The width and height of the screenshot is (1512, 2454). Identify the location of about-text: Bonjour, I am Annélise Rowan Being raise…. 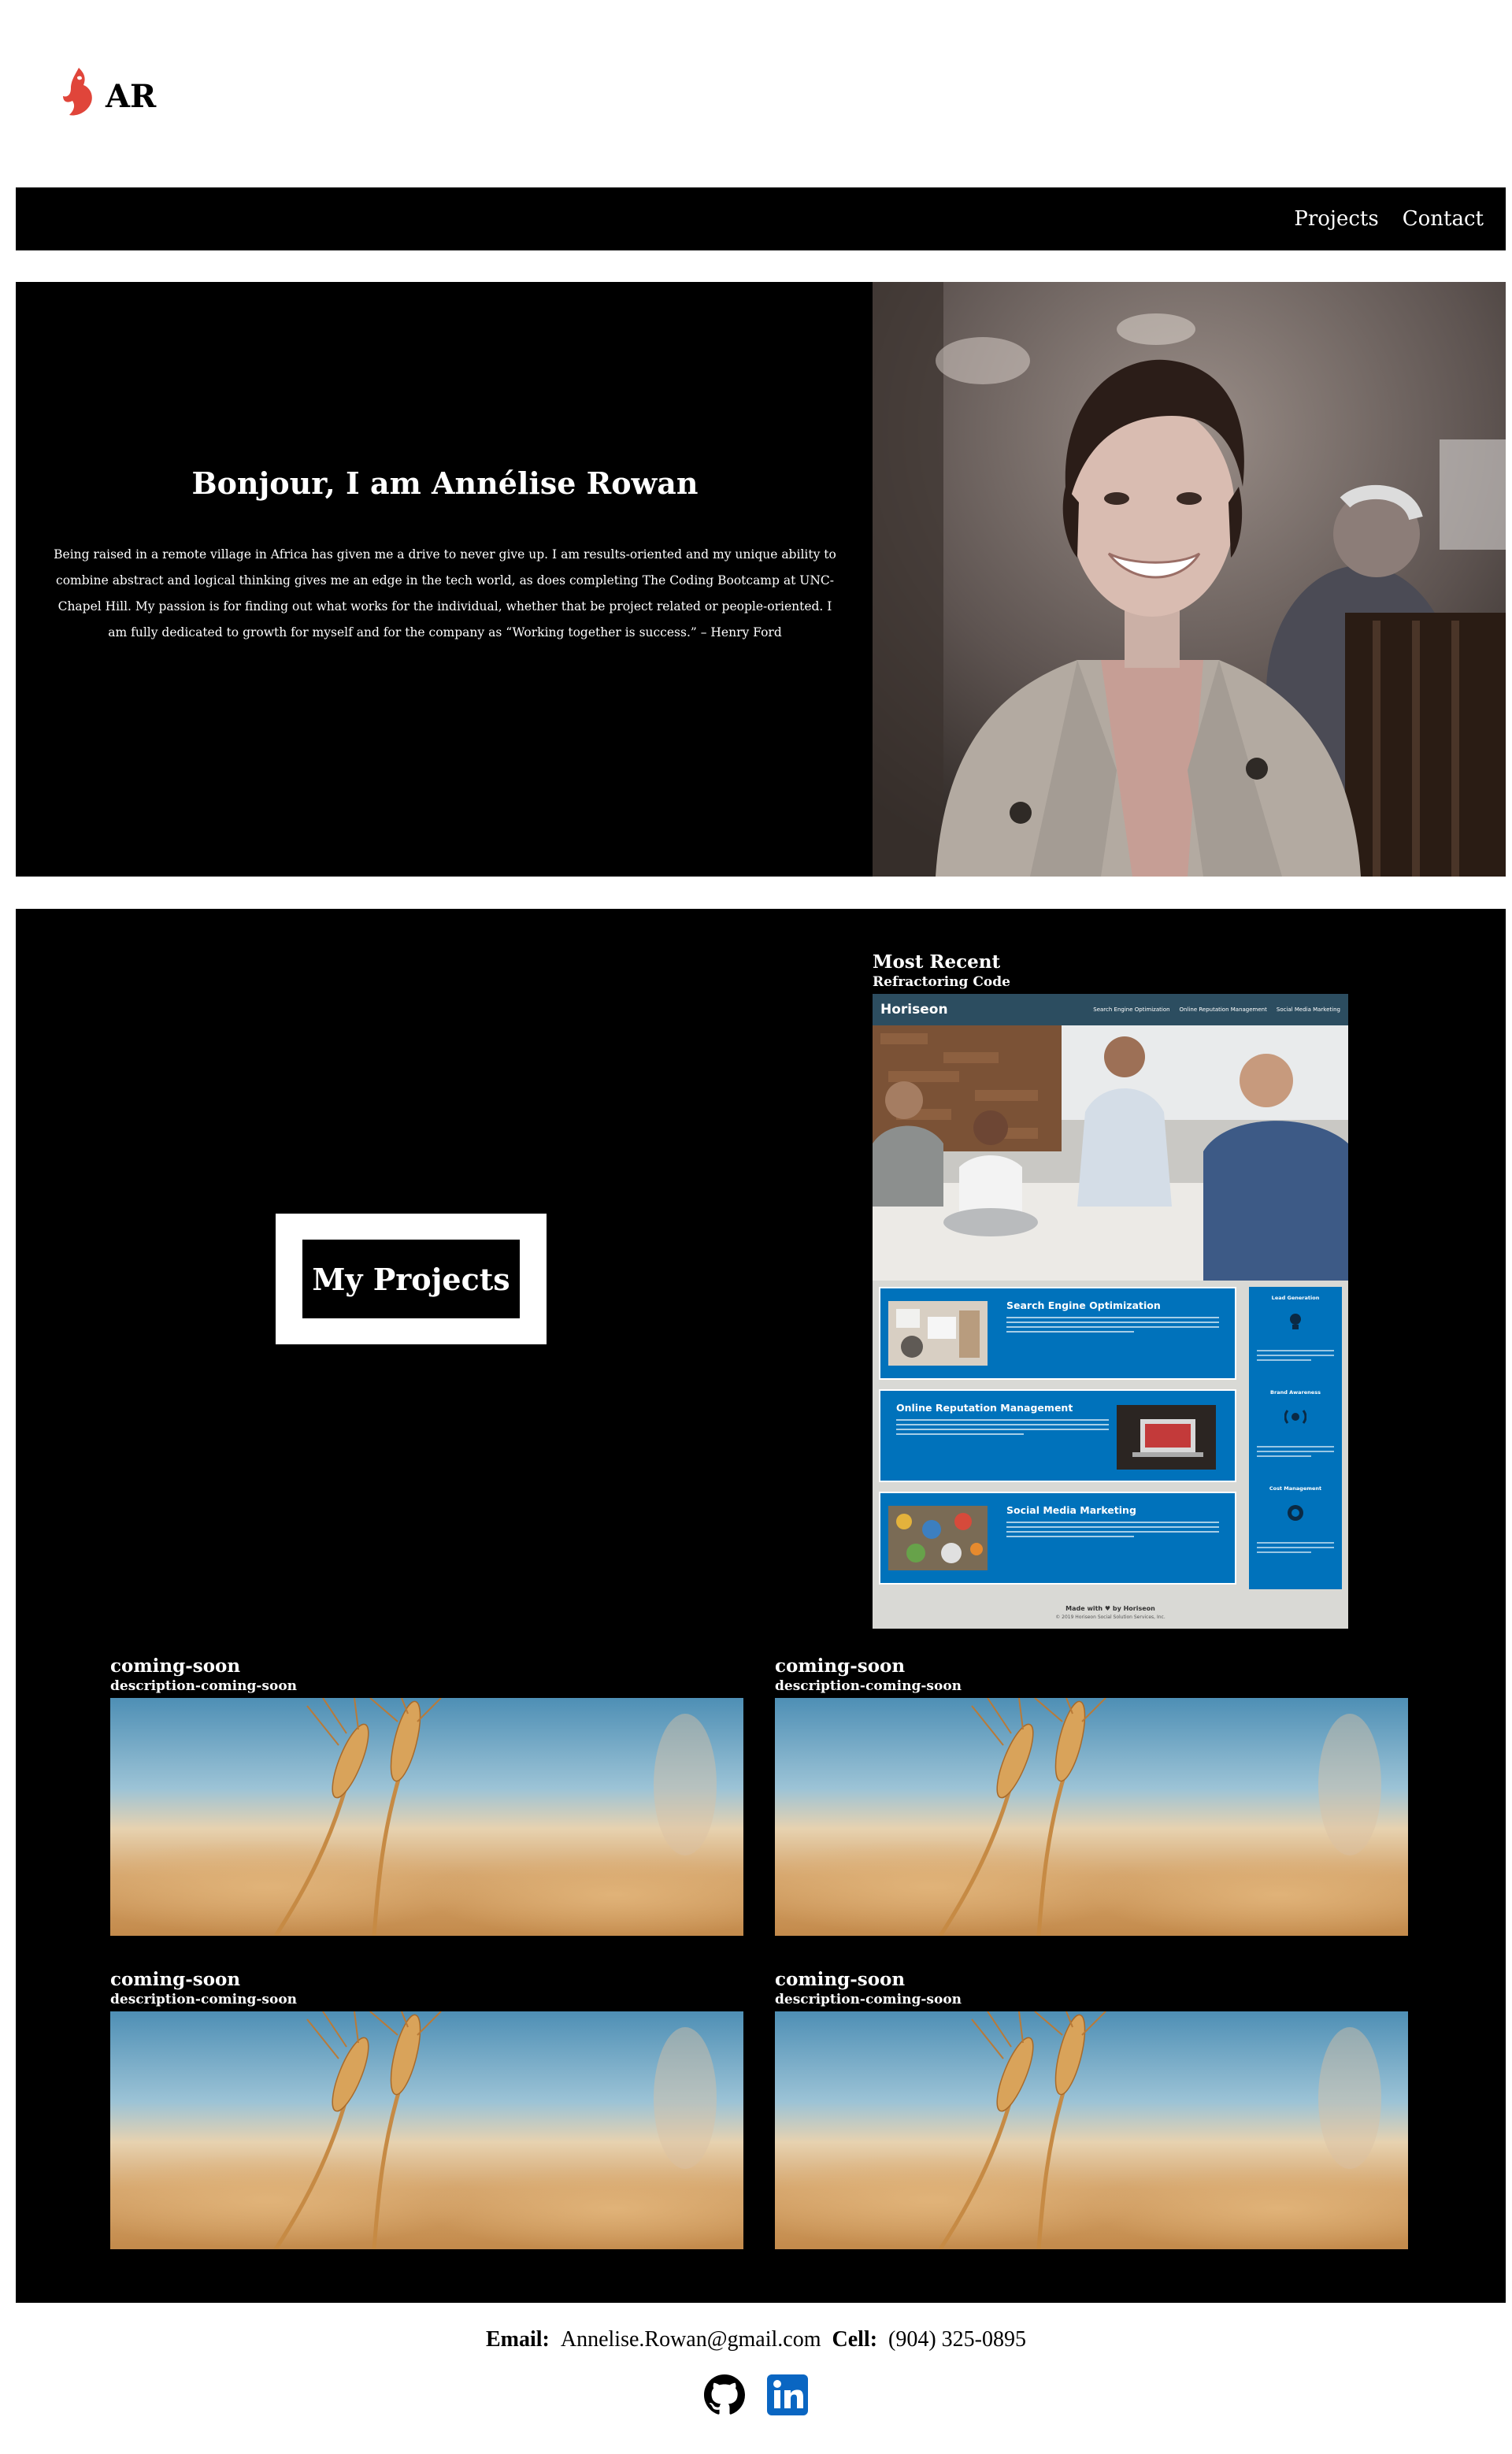
(445, 579).